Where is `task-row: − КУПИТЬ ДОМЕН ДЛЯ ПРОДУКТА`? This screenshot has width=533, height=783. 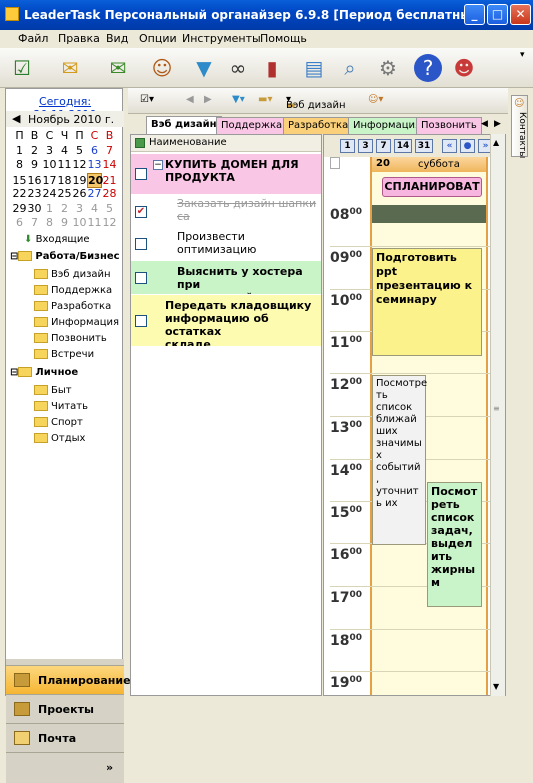 task-row: − КУПИТЬ ДОМЕН ДЛЯ ПРОДУКТА is located at coordinates (226, 174).